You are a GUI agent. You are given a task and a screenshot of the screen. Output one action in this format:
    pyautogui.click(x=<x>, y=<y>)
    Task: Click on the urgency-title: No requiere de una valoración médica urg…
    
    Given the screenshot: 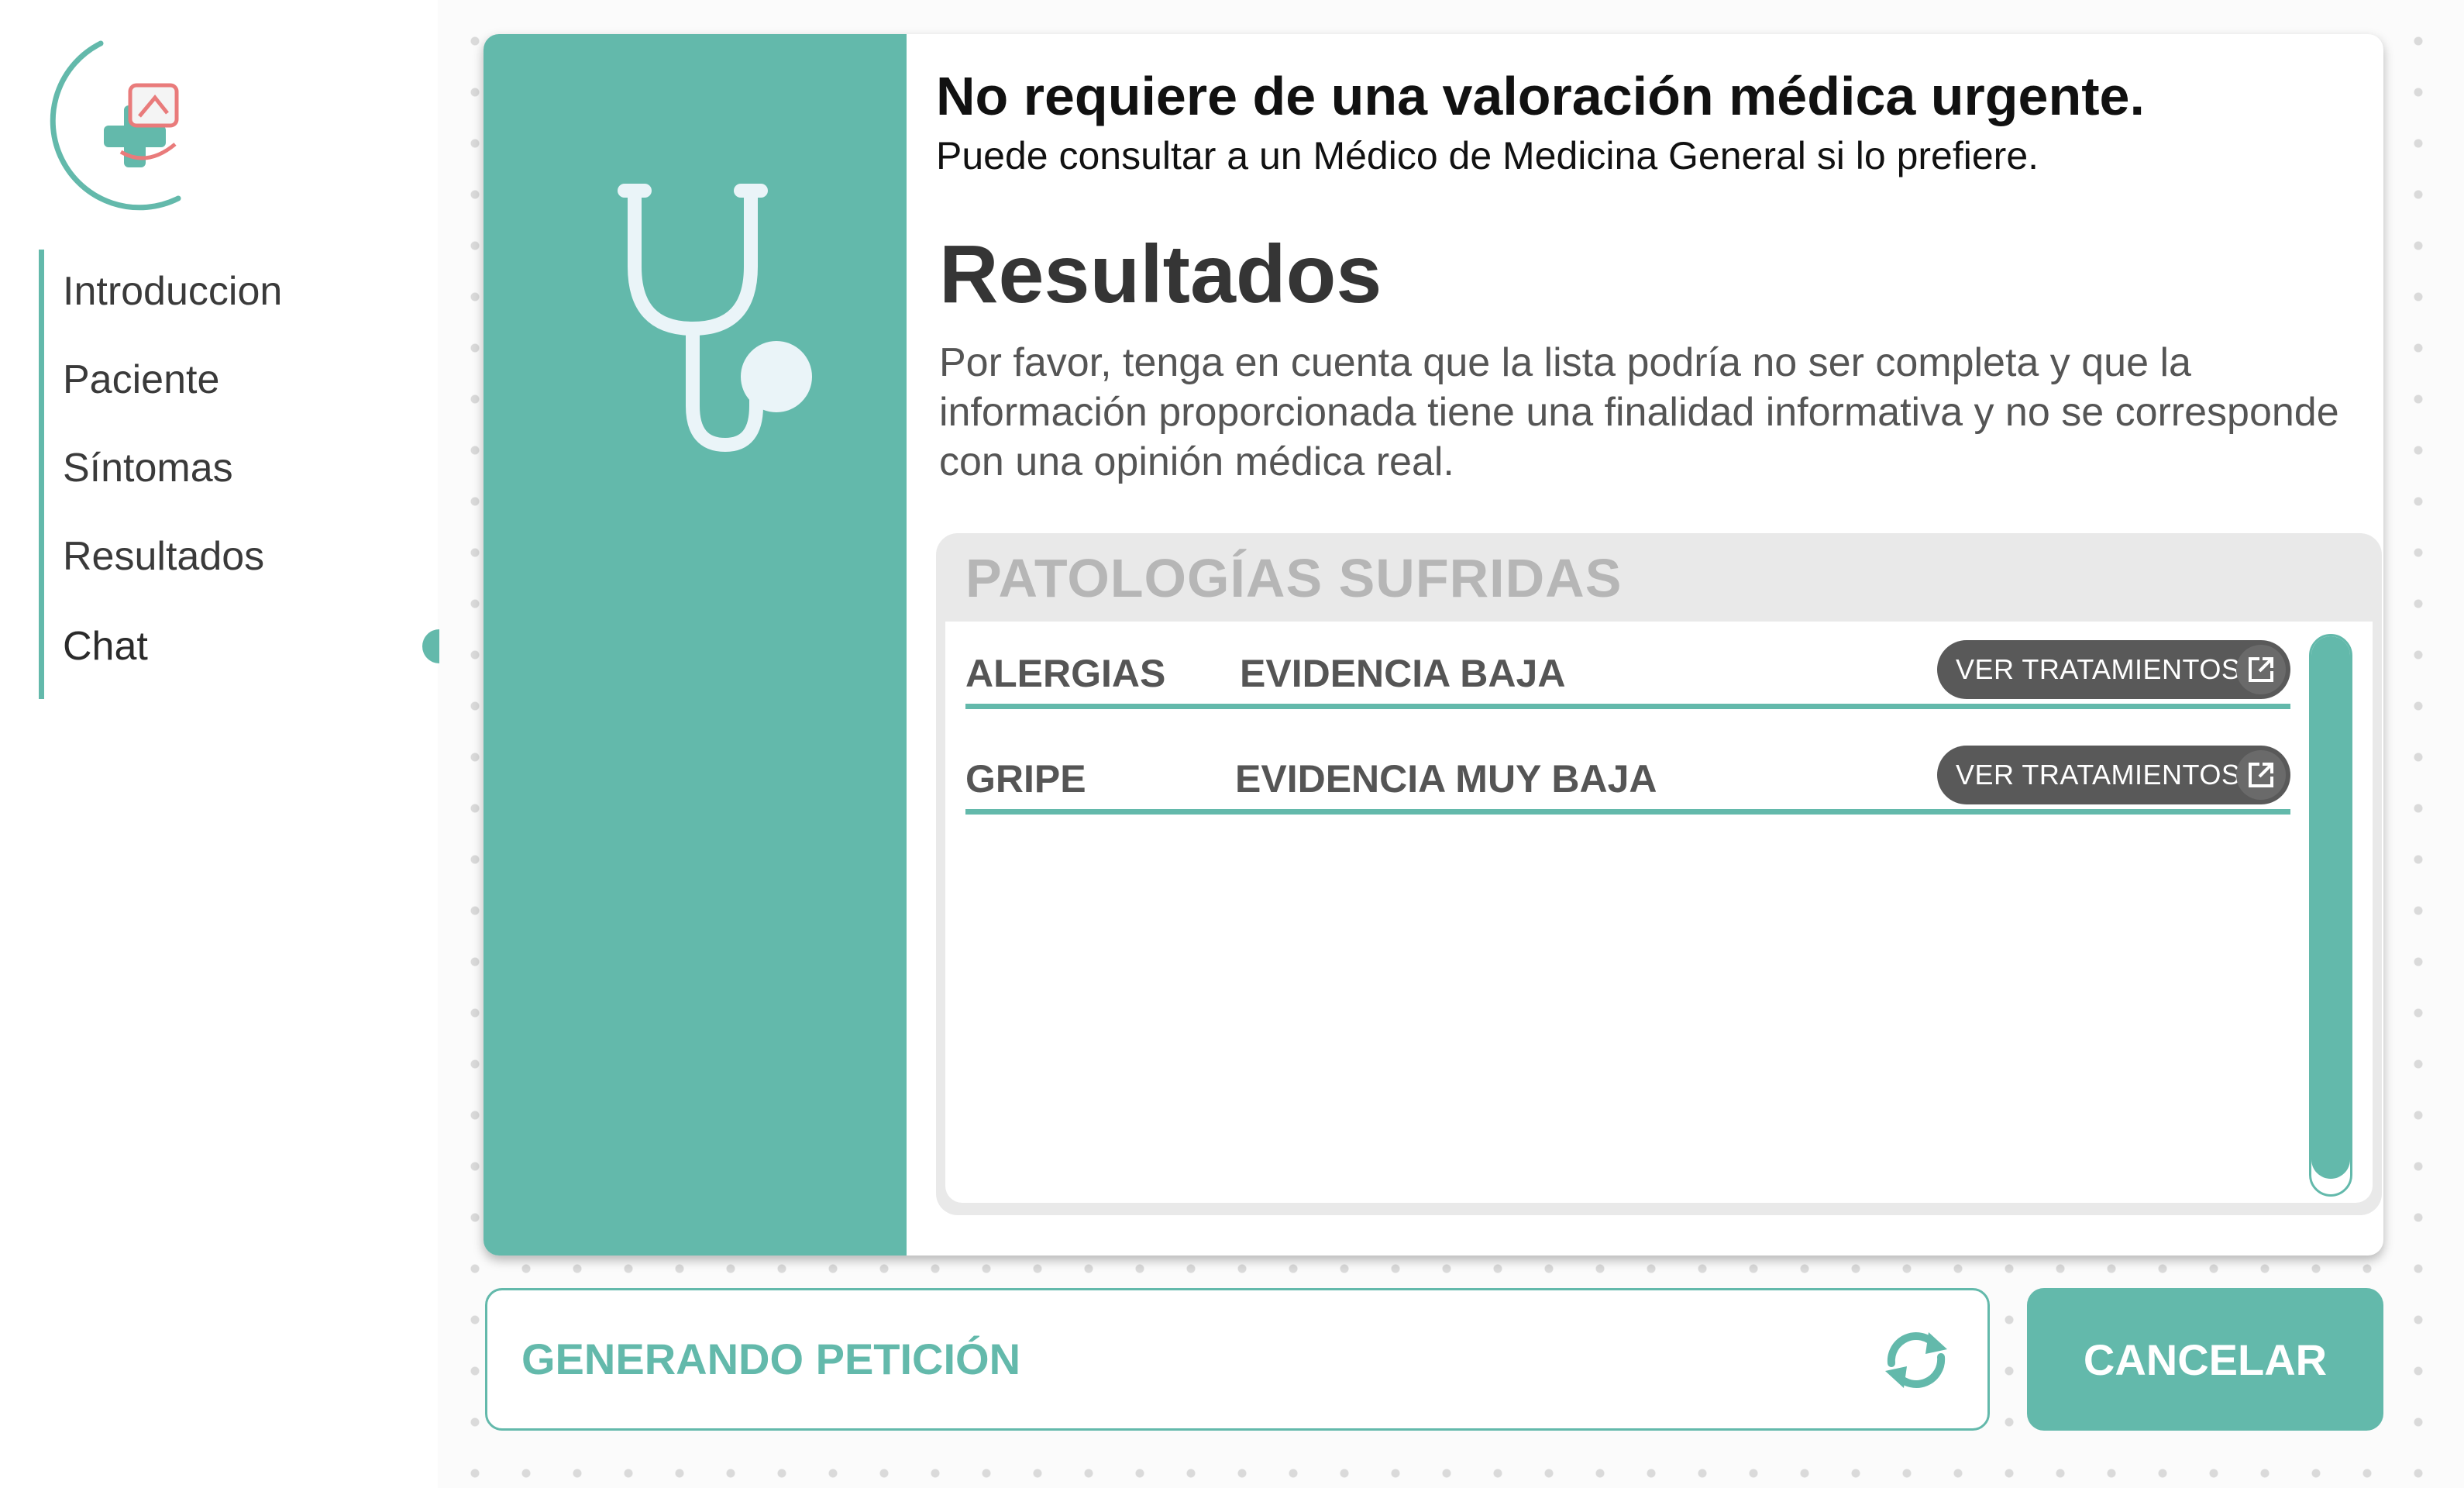 What is the action you would take?
    pyautogui.click(x=1540, y=96)
    